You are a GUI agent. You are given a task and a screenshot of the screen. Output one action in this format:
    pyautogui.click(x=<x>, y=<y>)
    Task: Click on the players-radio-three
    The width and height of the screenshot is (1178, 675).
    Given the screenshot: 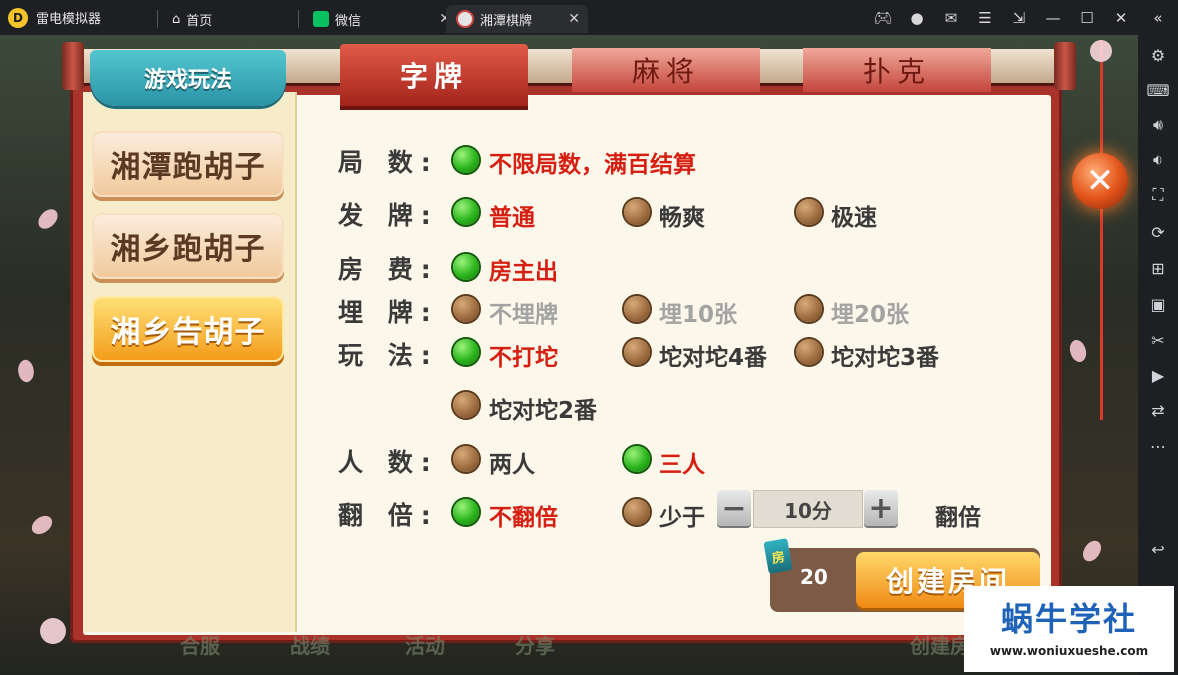 What is the action you would take?
    pyautogui.click(x=637, y=459)
    